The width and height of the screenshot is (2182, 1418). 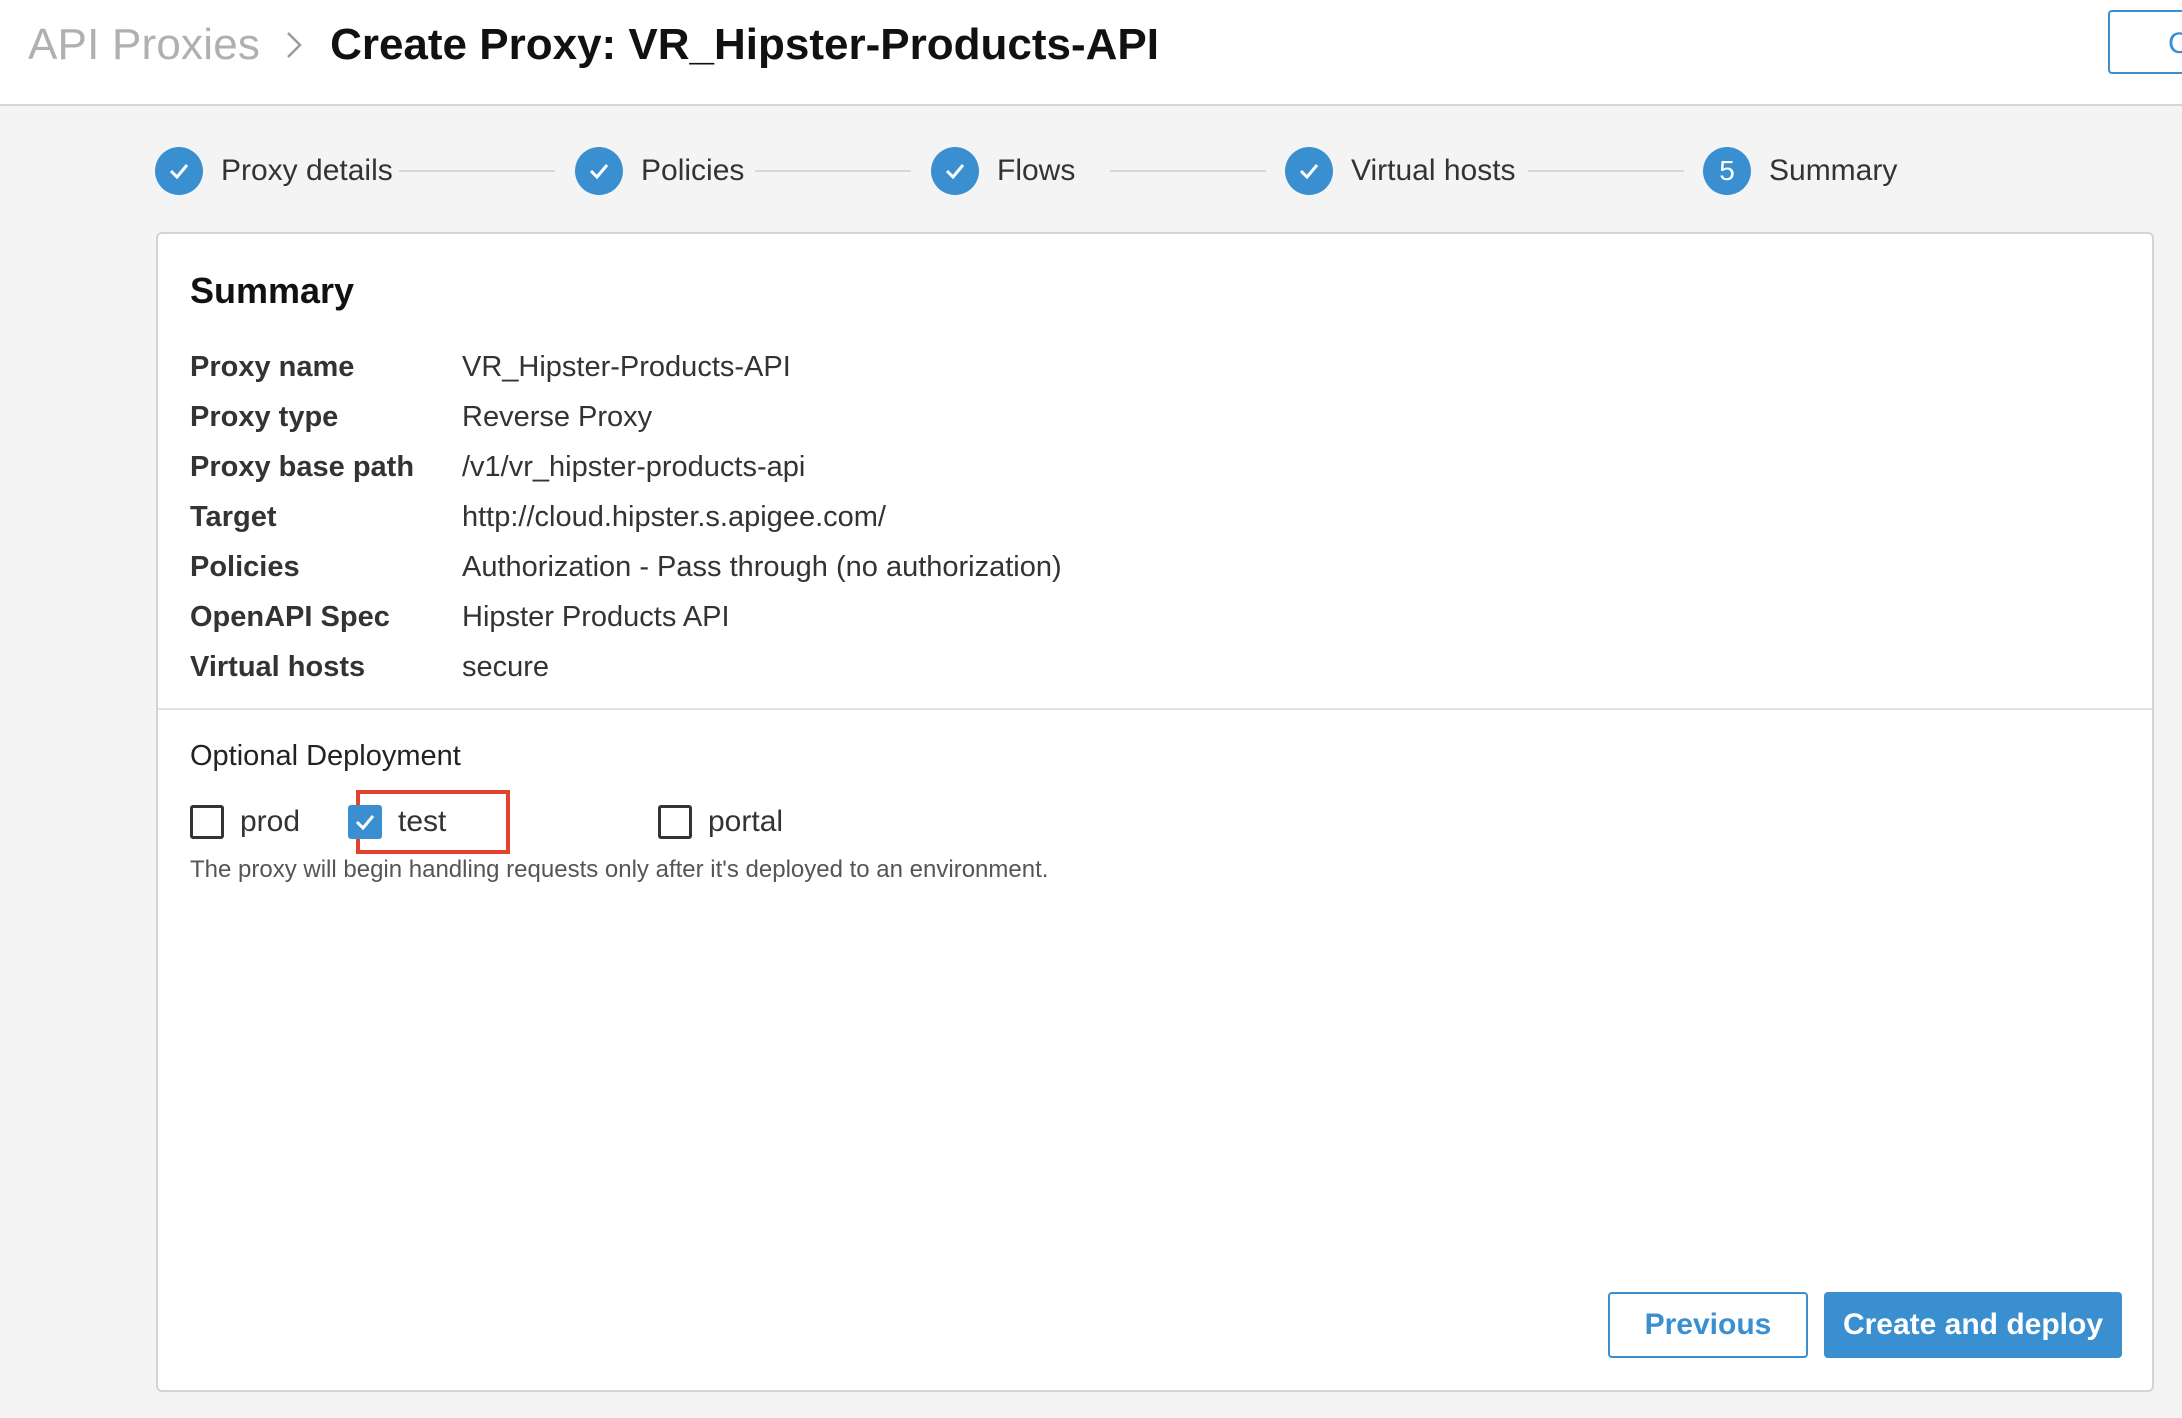 I want to click on step-proxy-details: Proxy details, so click(x=274, y=171).